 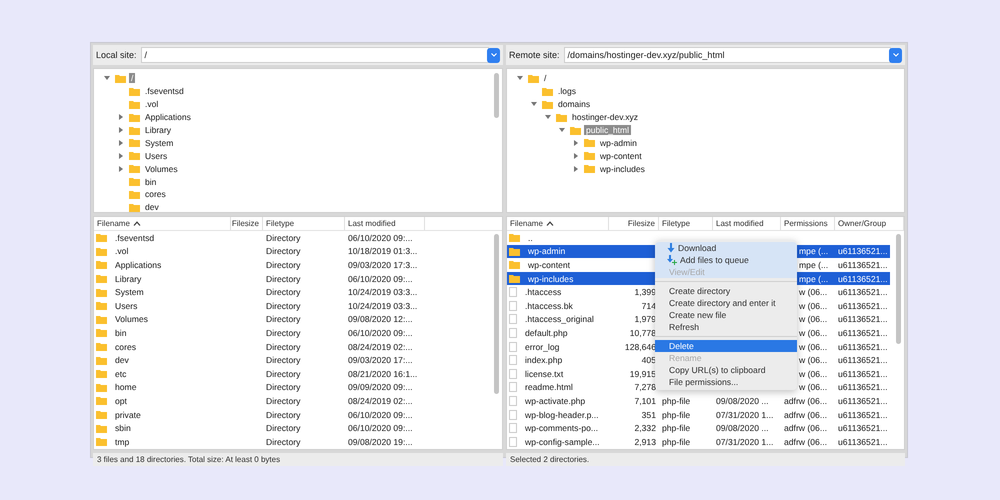 I want to click on file-name: opt, so click(x=121, y=401).